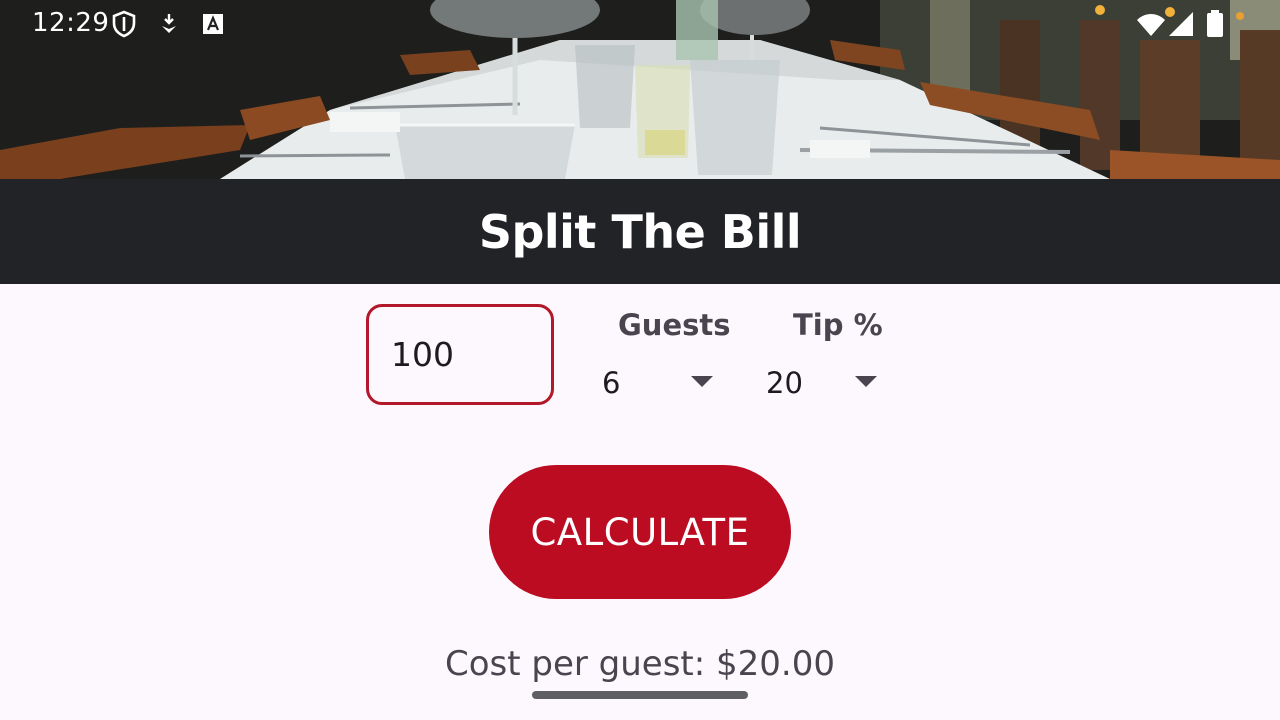  What do you see at coordinates (866, 381) in the screenshot?
I see `tip-chevron-down-icon` at bounding box center [866, 381].